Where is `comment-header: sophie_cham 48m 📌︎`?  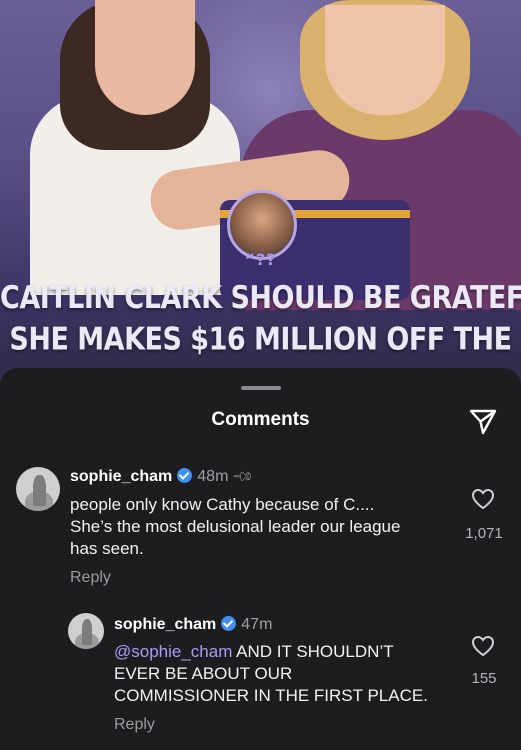 comment-header: sophie_cham 48m 📌︎ is located at coordinates (163, 476).